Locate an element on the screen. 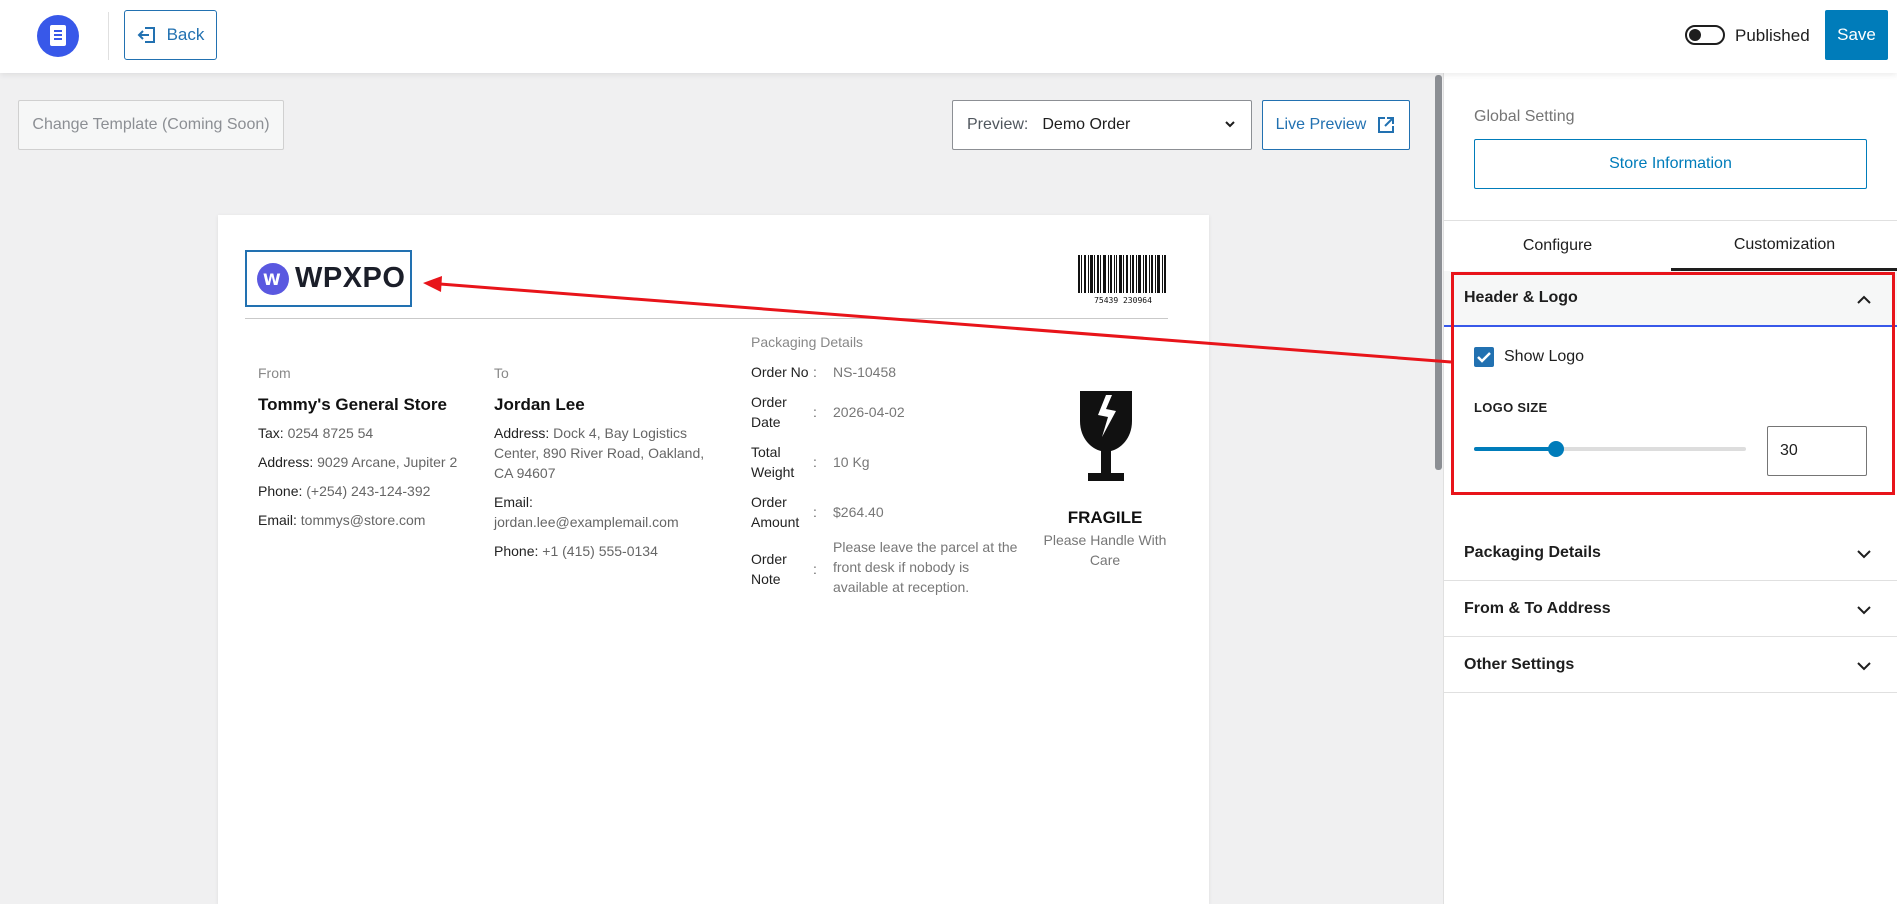 This screenshot has width=1897, height=904. live-preview-button: Live Preview is located at coordinates (1336, 125).